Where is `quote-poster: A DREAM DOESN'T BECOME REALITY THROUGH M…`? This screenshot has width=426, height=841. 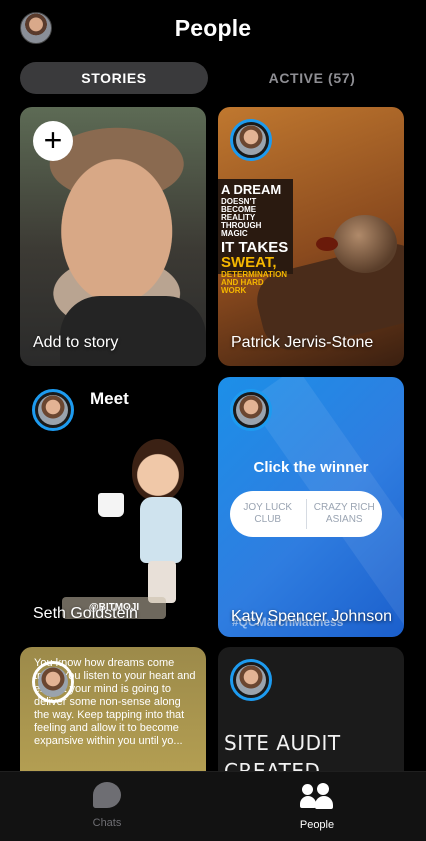 quote-poster: A DREAM DOESN'T BECOME REALITY THROUGH M… is located at coordinates (255, 237).